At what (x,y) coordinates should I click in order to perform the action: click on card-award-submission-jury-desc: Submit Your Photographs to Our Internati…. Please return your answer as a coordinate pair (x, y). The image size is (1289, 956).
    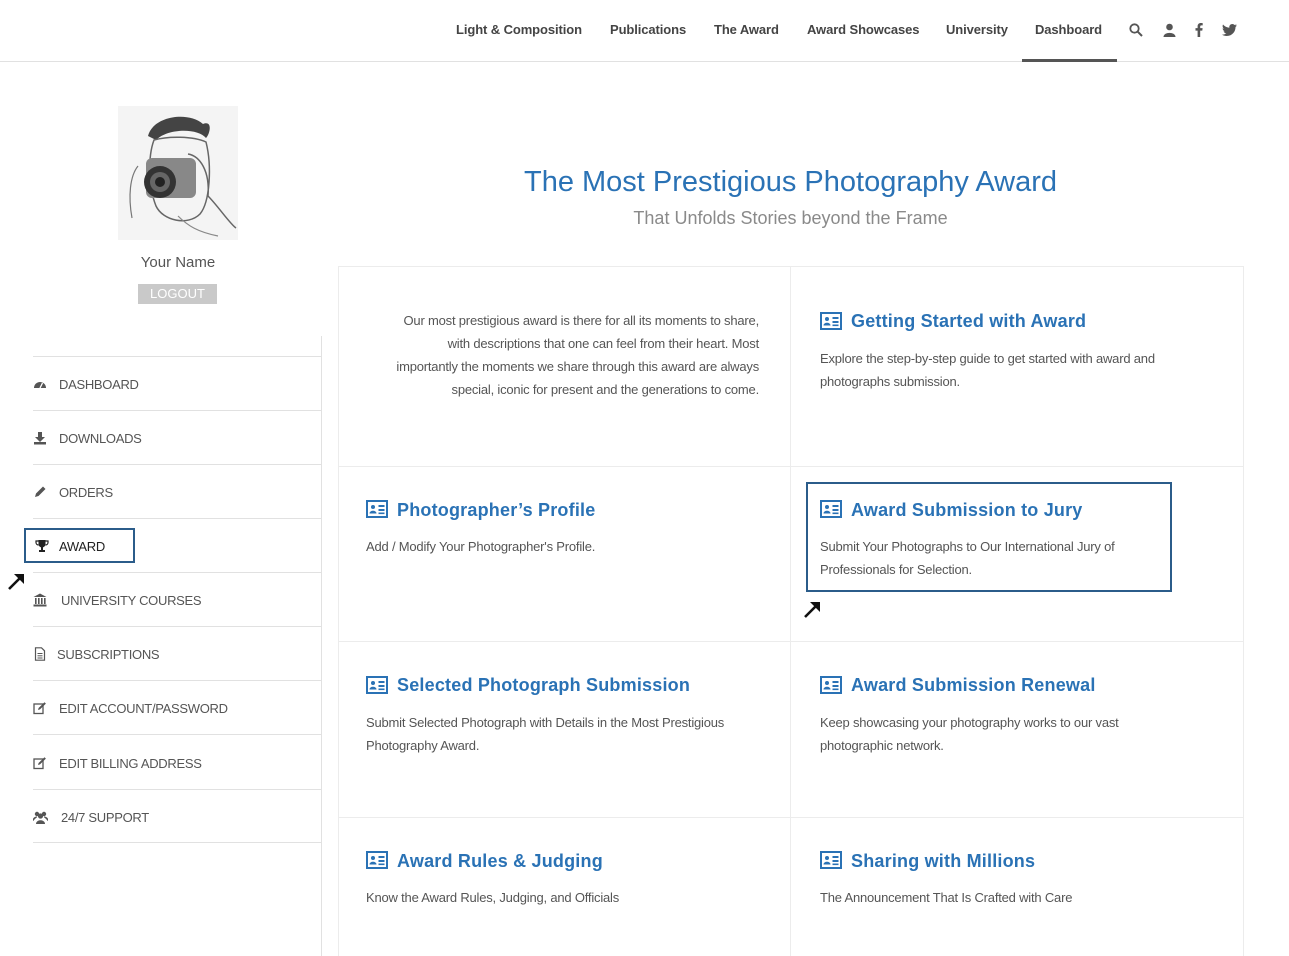
    Looking at the image, I should click on (967, 558).